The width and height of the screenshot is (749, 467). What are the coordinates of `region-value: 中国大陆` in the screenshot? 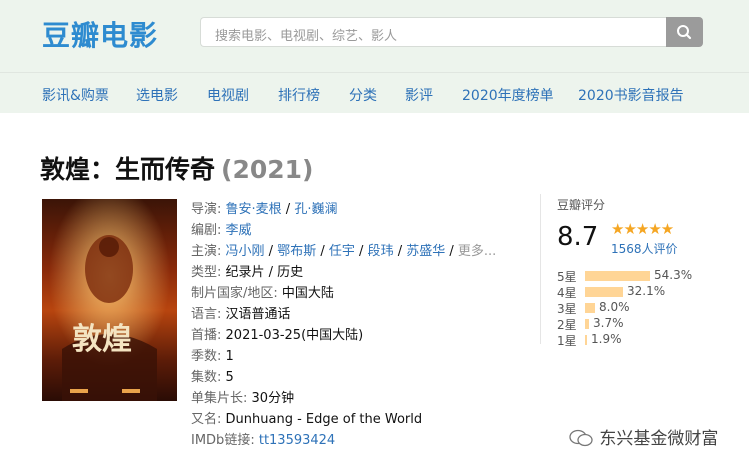 It's located at (307, 293).